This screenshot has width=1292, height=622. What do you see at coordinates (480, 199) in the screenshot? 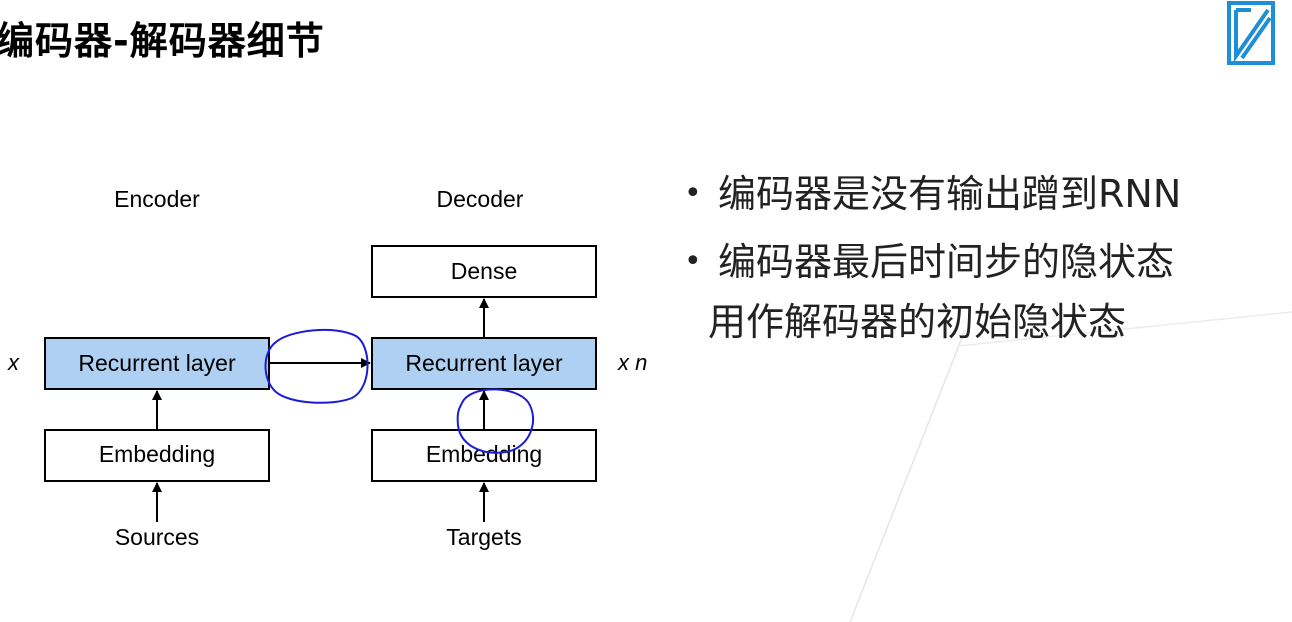
I see `decoder-heading: Decoder` at bounding box center [480, 199].